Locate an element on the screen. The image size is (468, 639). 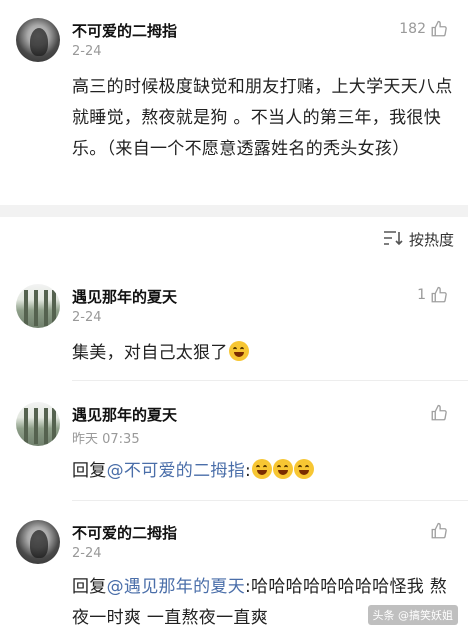
like-count: 1 is located at coordinates (421, 295).